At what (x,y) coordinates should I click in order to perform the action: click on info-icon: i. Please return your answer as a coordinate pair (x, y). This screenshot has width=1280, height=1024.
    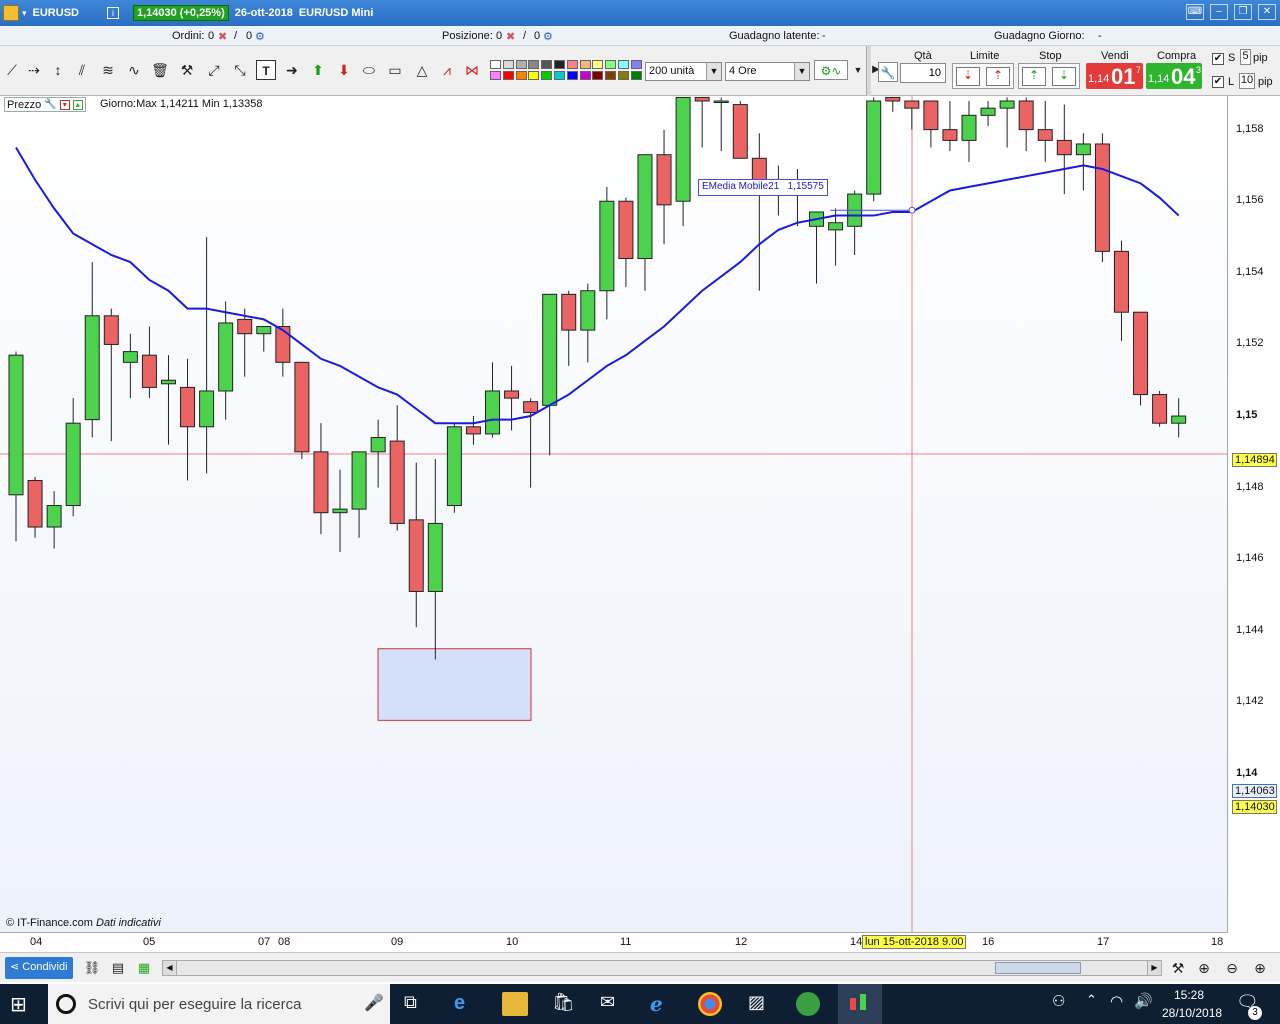
    Looking at the image, I should click on (112, 13).